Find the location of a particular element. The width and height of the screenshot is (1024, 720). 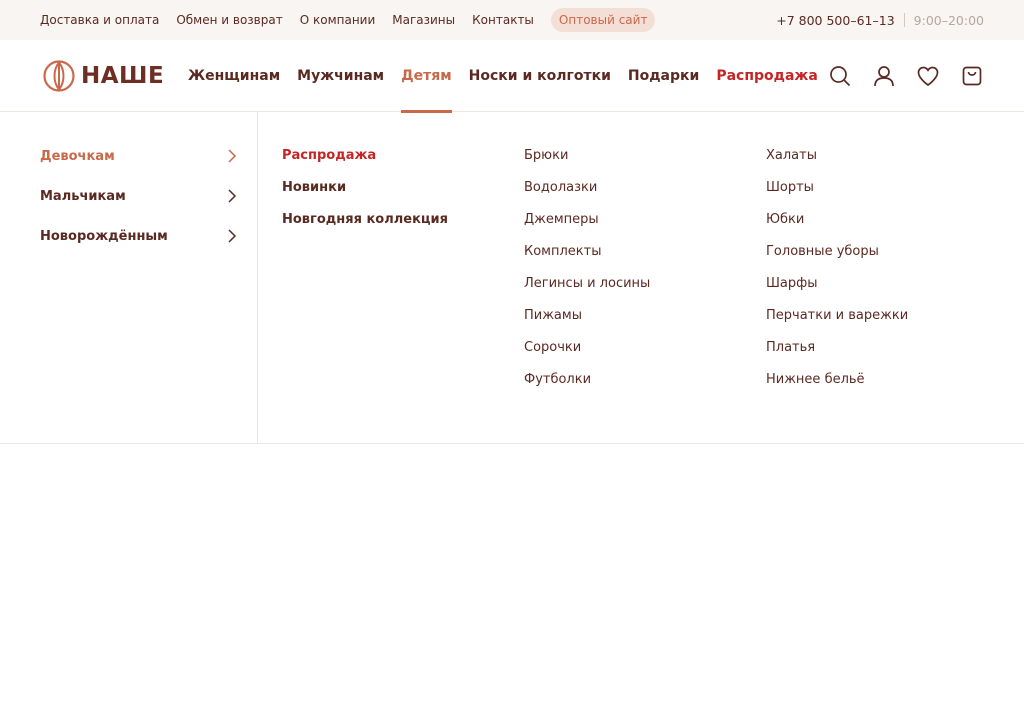

stores-link: Магазины is located at coordinates (423, 20).